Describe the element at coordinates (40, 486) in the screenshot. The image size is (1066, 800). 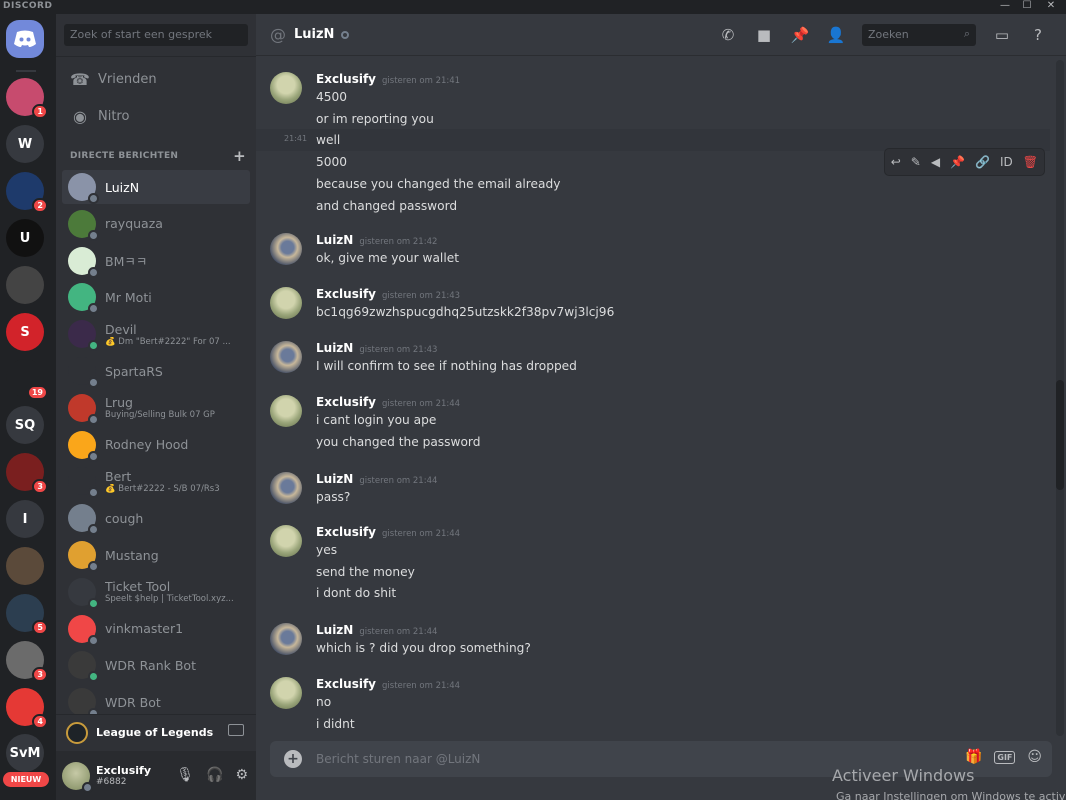
I see `mention-badge: 3` at that location.